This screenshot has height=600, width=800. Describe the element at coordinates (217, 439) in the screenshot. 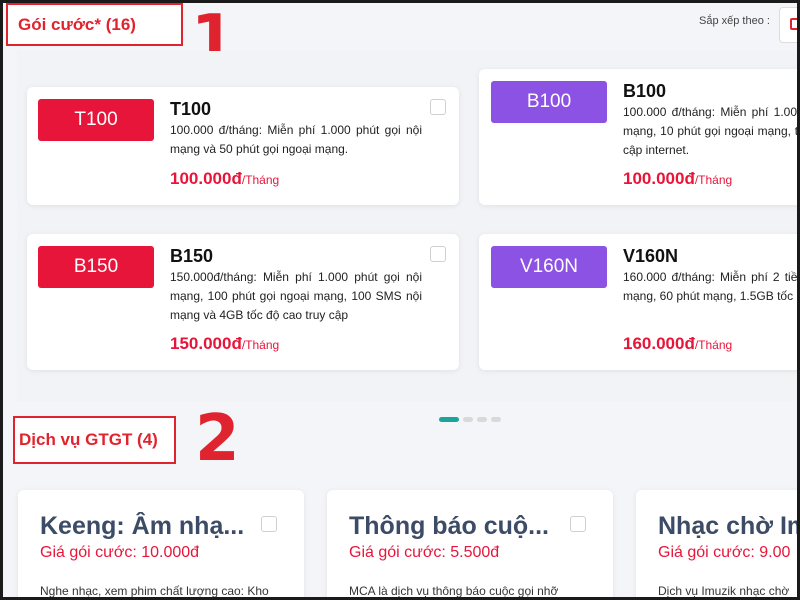

I see `annotation-number-2: 2` at that location.